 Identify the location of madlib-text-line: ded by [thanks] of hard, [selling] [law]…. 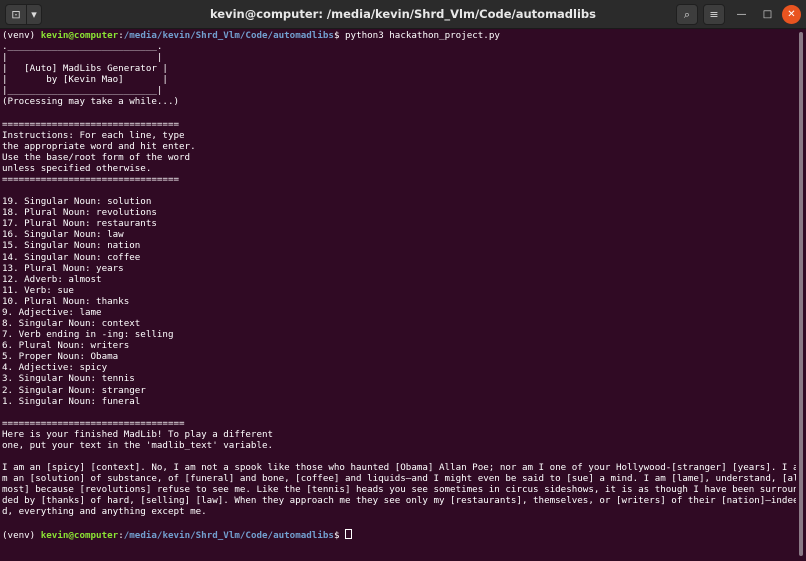
(400, 501).